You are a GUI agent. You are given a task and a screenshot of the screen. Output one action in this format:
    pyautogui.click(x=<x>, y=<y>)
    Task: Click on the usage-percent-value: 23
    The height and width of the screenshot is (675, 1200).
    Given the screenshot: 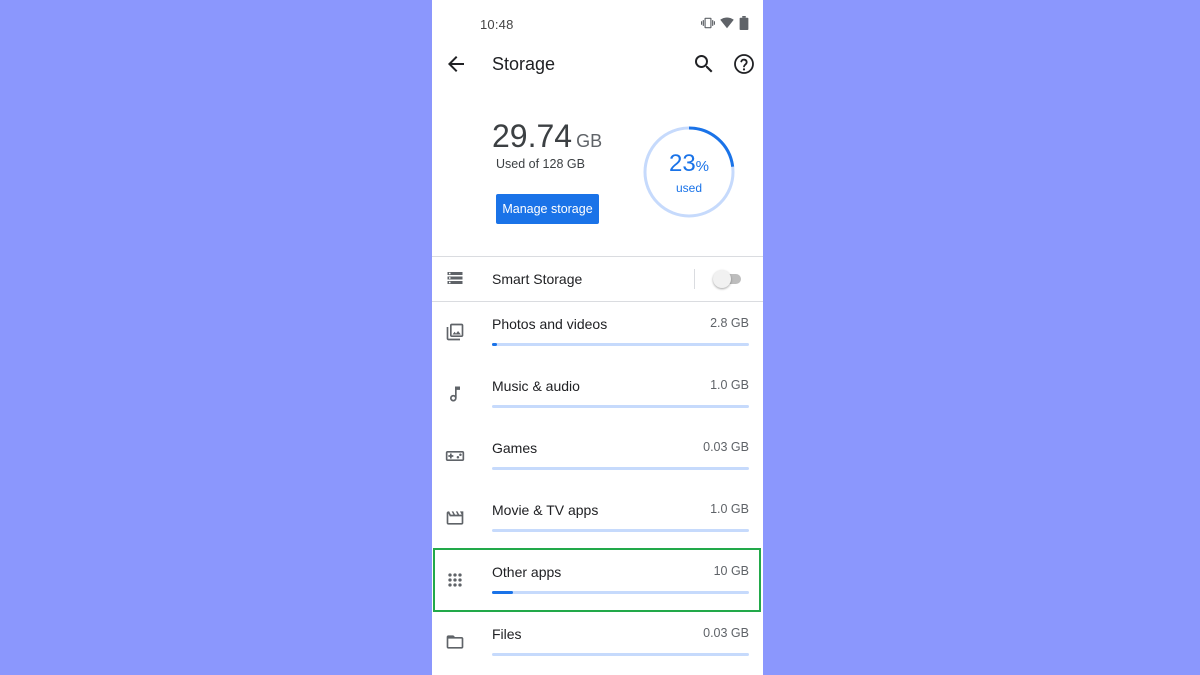 What is the action you would take?
    pyautogui.click(x=682, y=163)
    